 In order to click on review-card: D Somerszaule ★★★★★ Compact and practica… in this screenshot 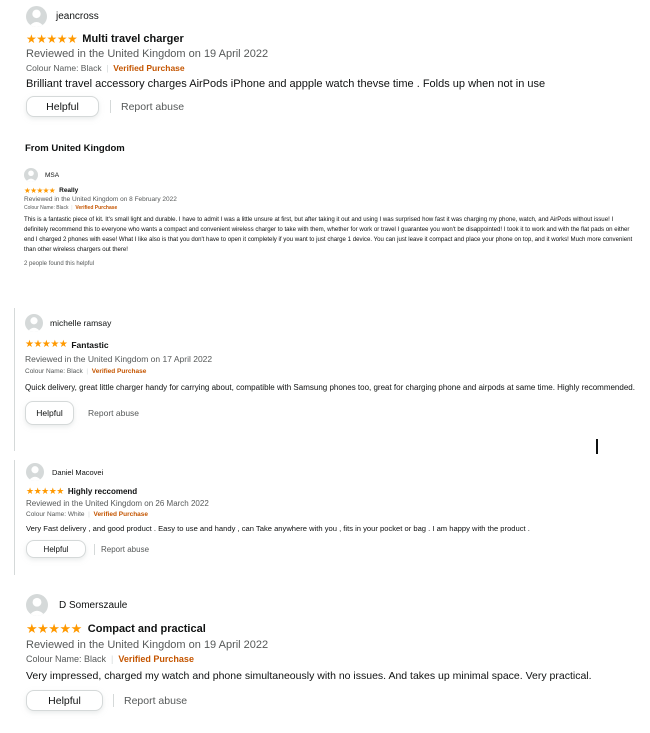, I will do `click(331, 652)`.